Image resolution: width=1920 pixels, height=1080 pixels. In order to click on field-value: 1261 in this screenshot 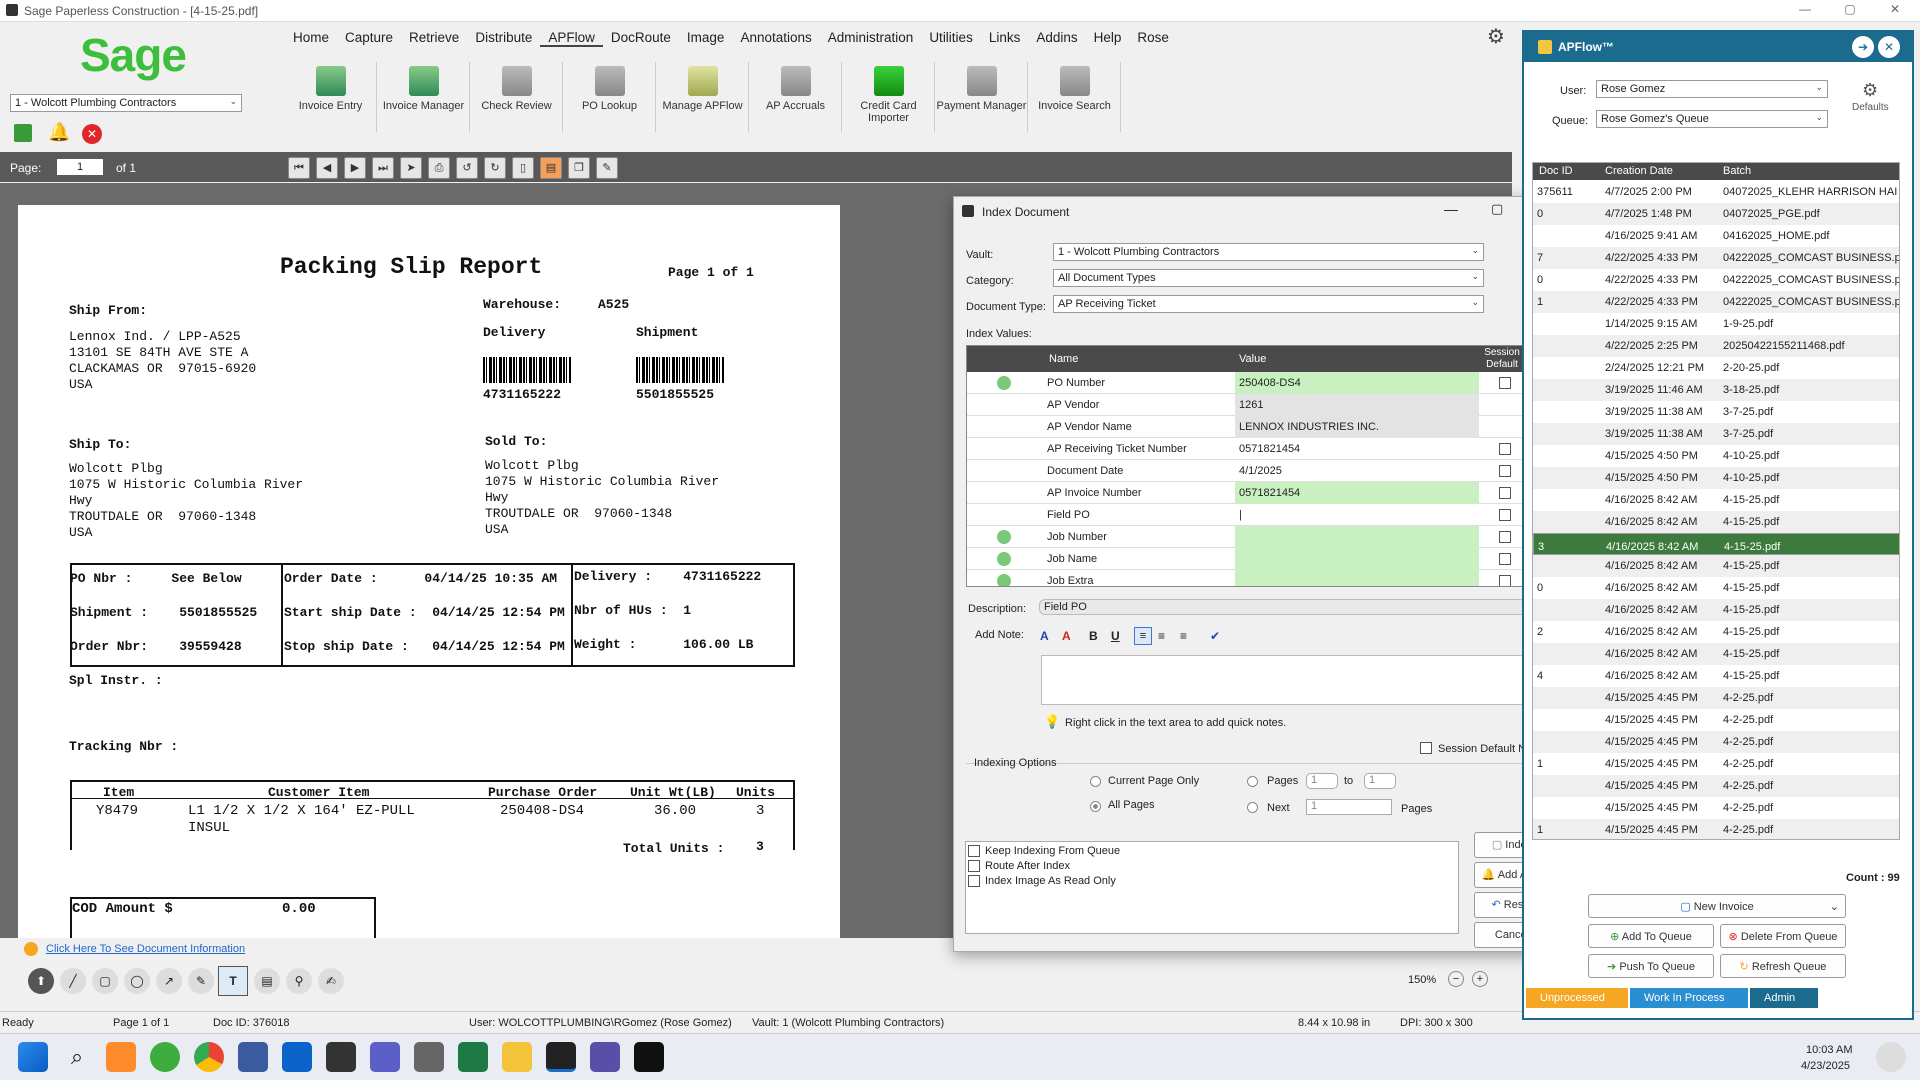, I will do `click(1357, 405)`.